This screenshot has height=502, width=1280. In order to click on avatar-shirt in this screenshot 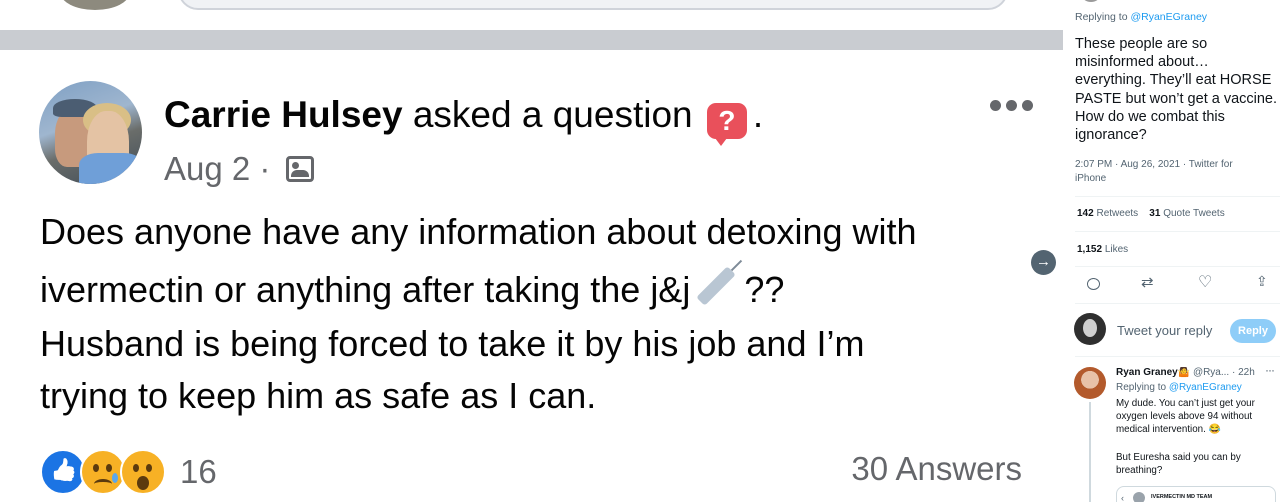, I will do `click(110, 168)`.